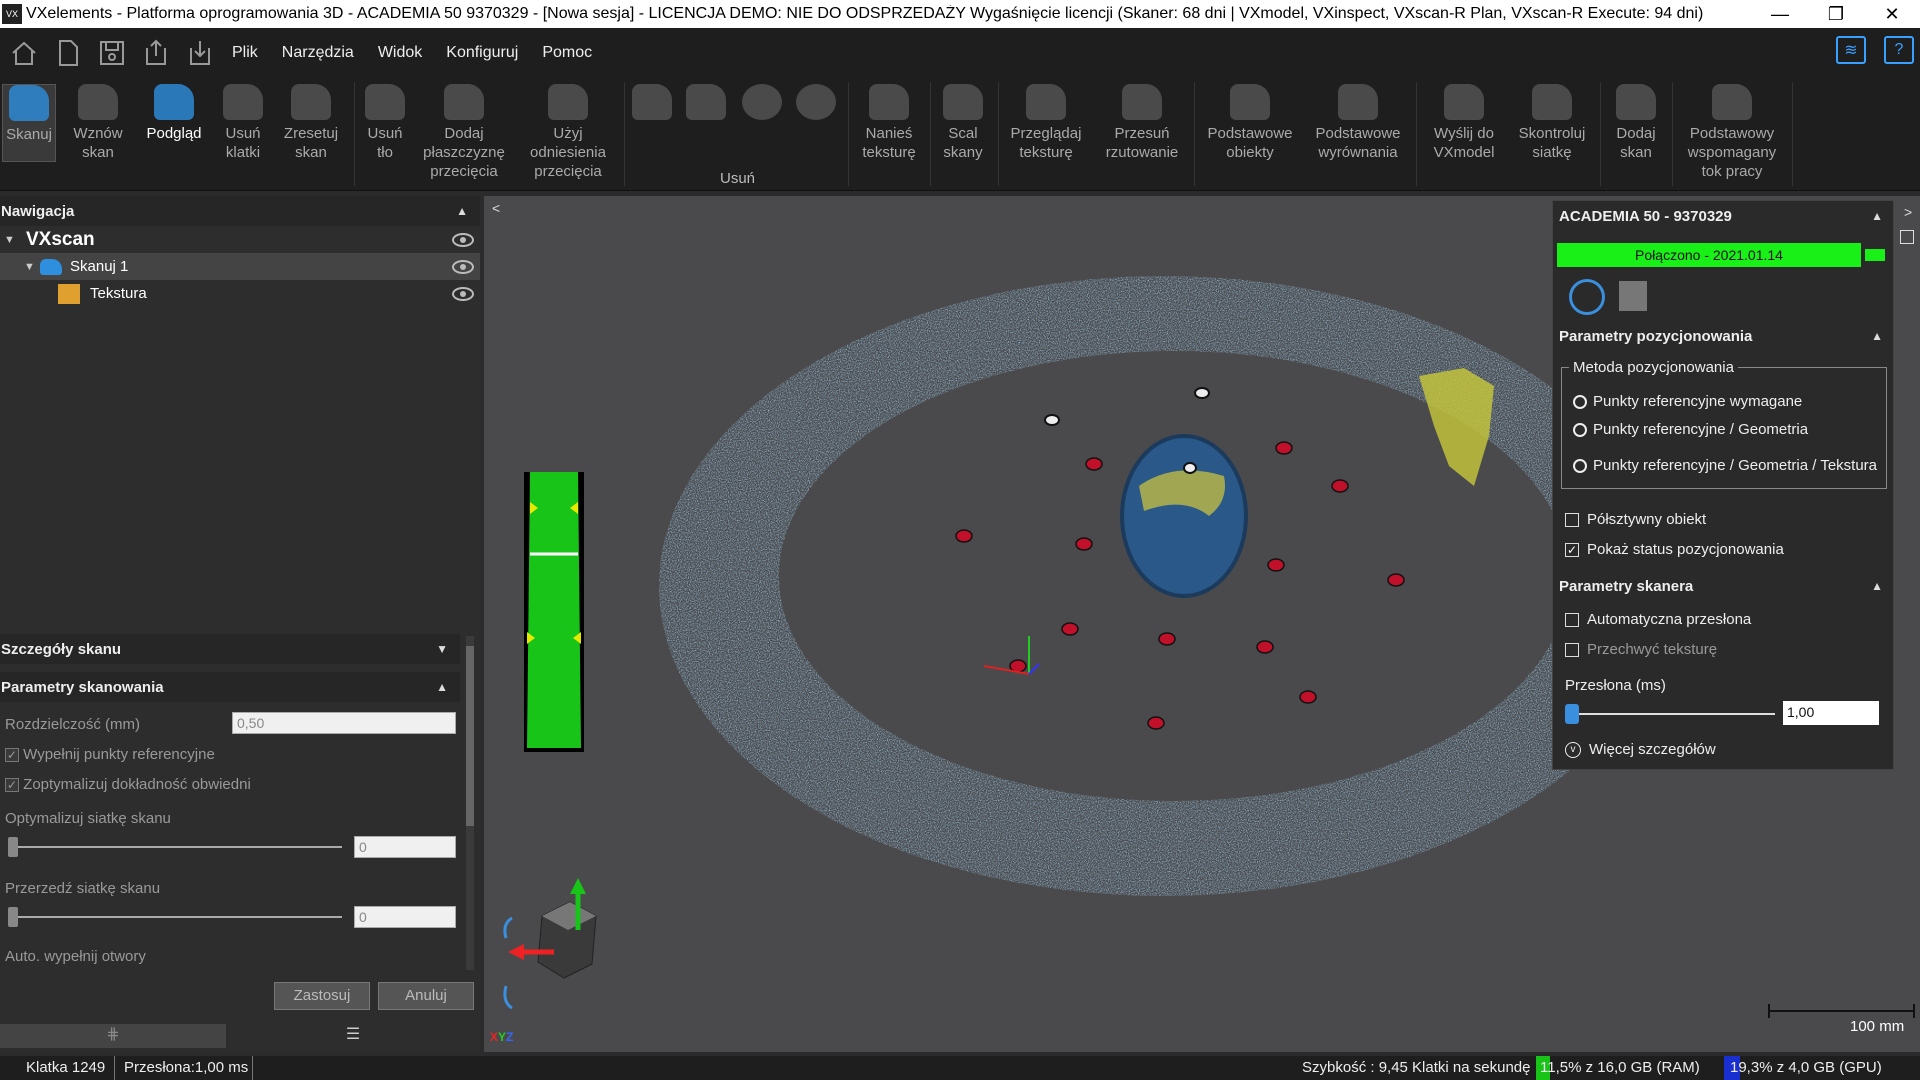 The width and height of the screenshot is (1920, 1080). I want to click on check-mesh-button: Skontroluj siatkę, so click(1552, 123).